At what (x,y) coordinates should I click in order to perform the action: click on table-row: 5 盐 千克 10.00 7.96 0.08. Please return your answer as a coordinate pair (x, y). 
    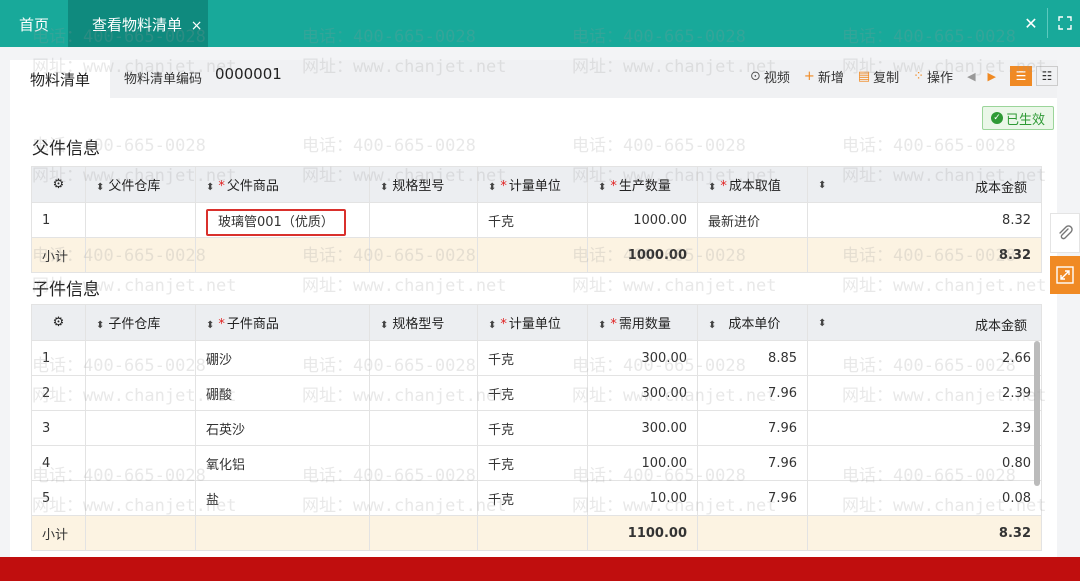
    Looking at the image, I should click on (536, 498).